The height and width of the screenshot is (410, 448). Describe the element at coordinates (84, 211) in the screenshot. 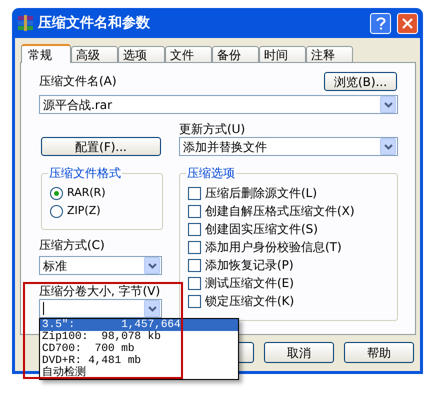

I see `radio-label: ZIP(Z)` at that location.